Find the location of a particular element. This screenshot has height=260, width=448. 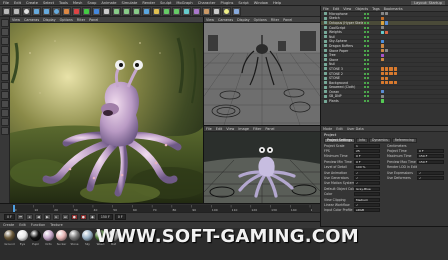

menu-item-tools: Tools is located at coordinates (63, 3).